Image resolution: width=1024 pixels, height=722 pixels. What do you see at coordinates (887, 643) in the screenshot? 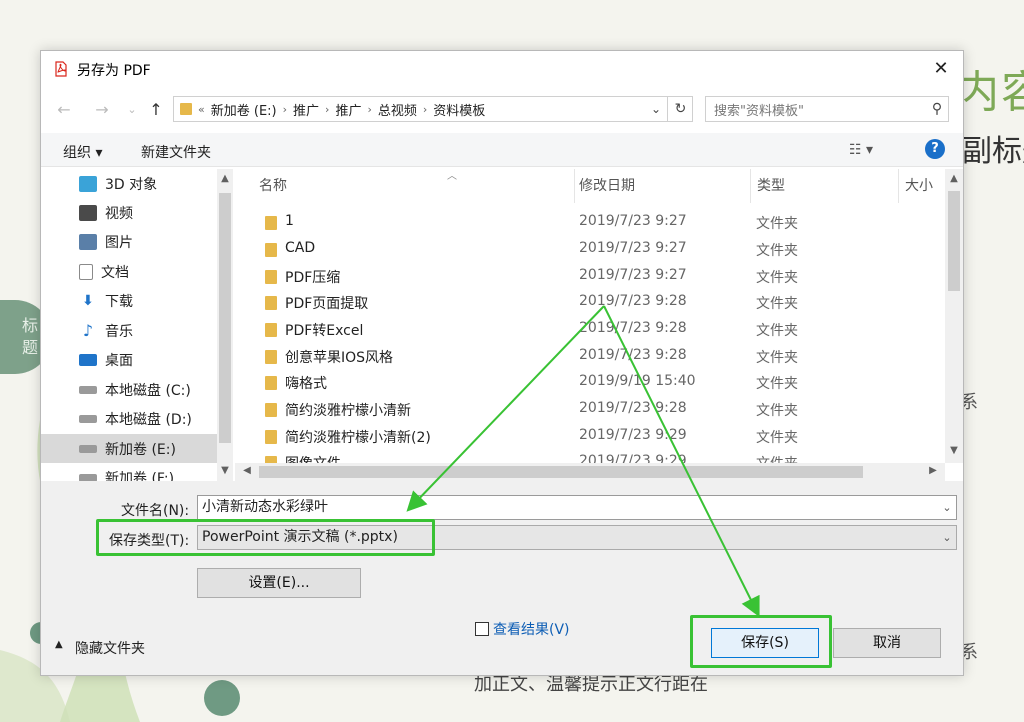
I see `cancel-button: 取消` at bounding box center [887, 643].